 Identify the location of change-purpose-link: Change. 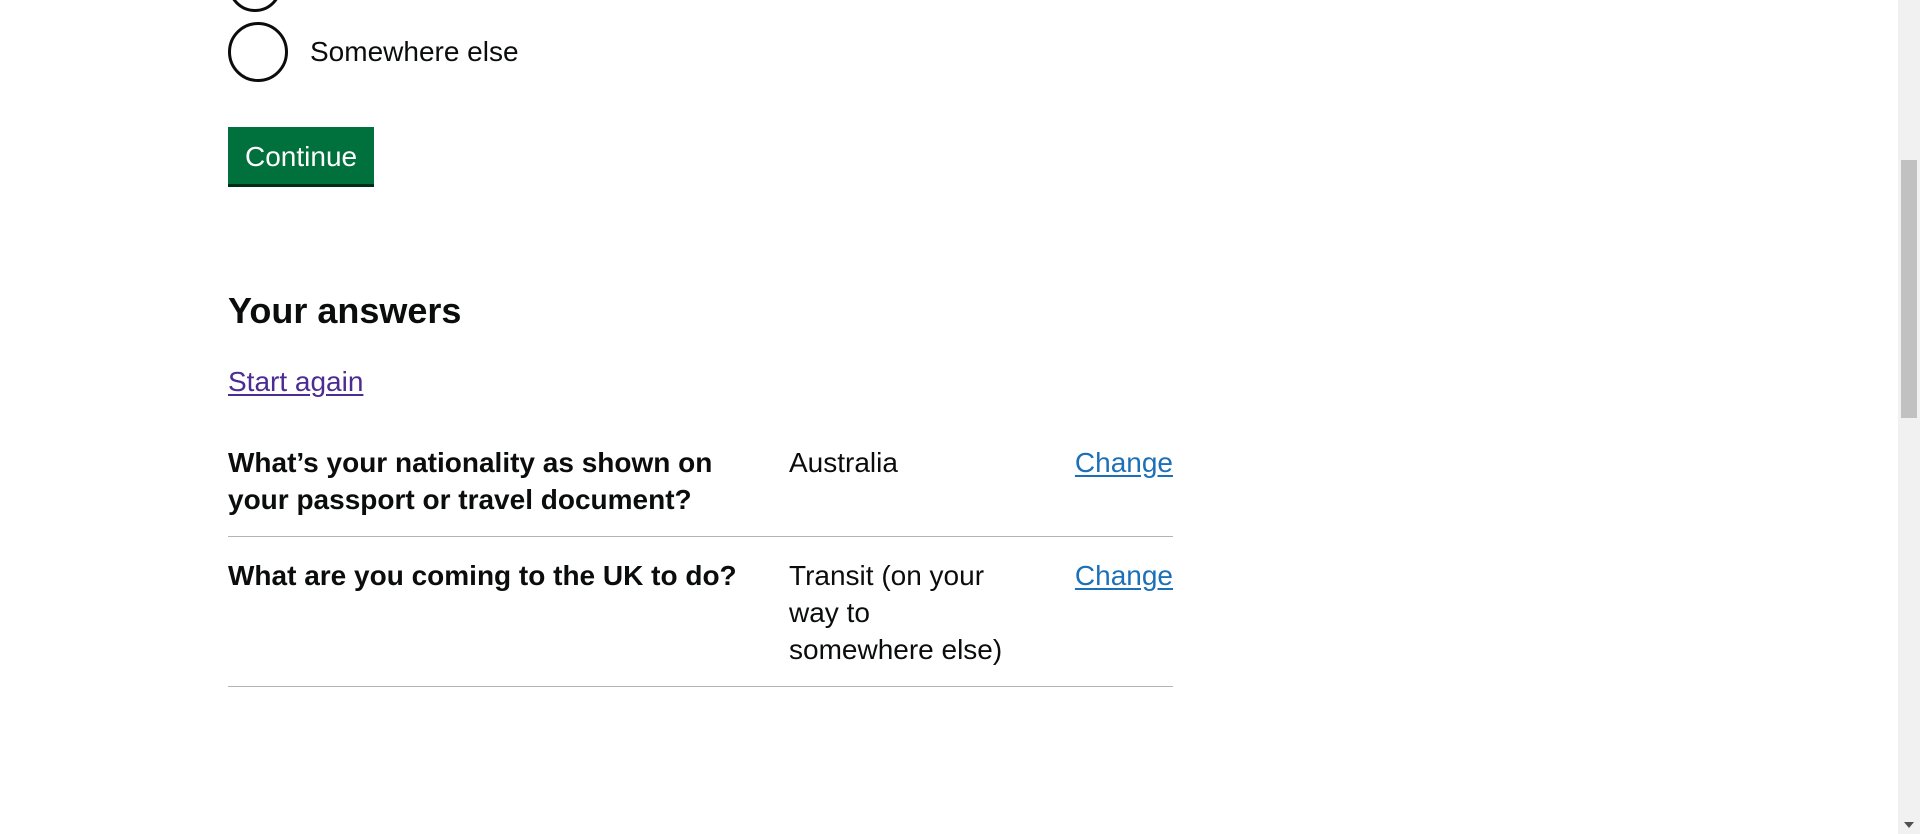
(1124, 575).